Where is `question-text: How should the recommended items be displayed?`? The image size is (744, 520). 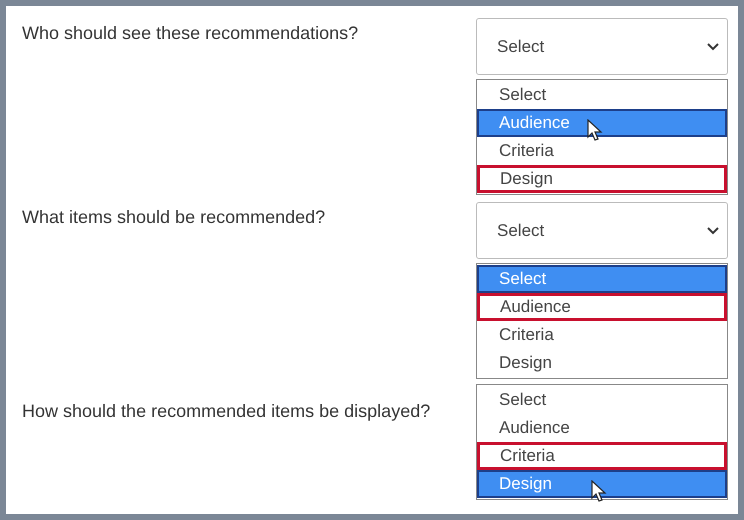 question-text: How should the recommended items be displayed? is located at coordinates (226, 411).